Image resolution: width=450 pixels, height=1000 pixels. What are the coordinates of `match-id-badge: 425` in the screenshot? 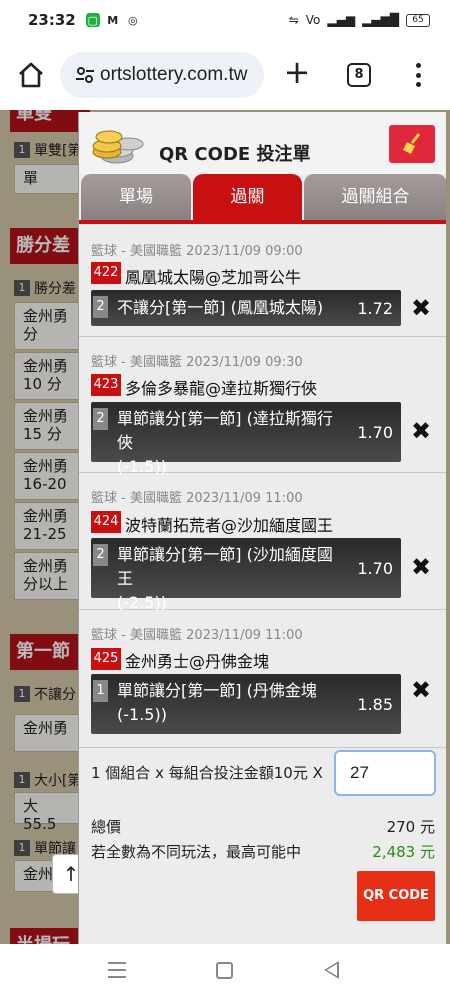 It's located at (106, 659).